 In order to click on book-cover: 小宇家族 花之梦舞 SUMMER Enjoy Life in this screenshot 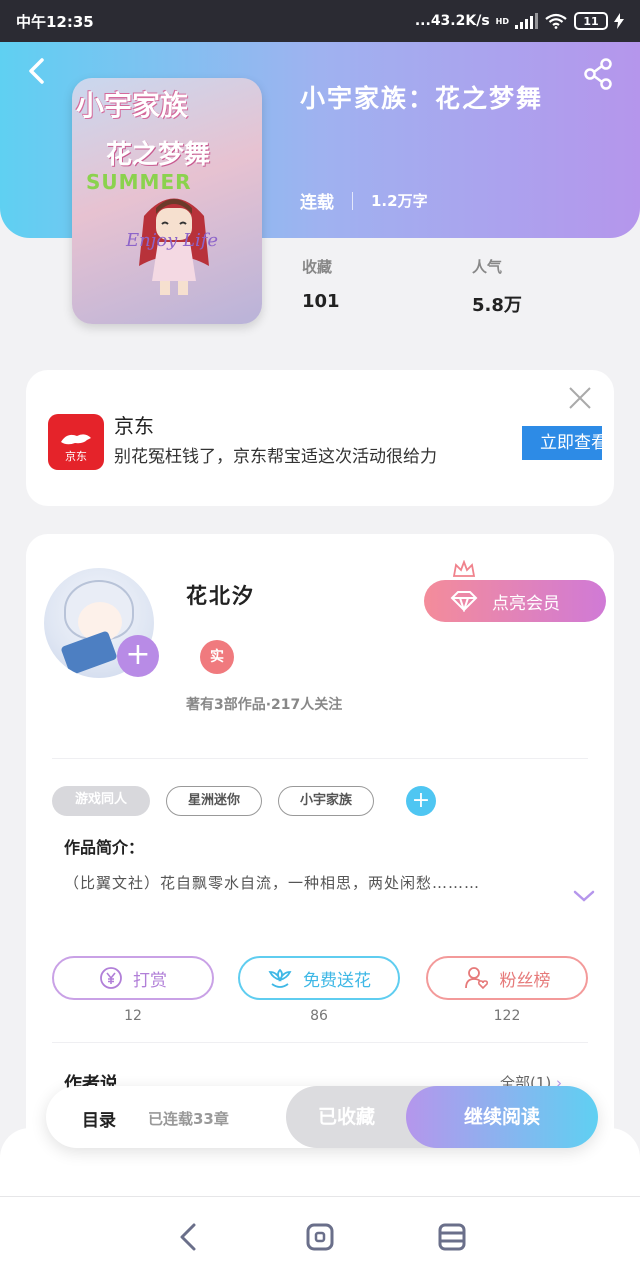, I will do `click(167, 201)`.